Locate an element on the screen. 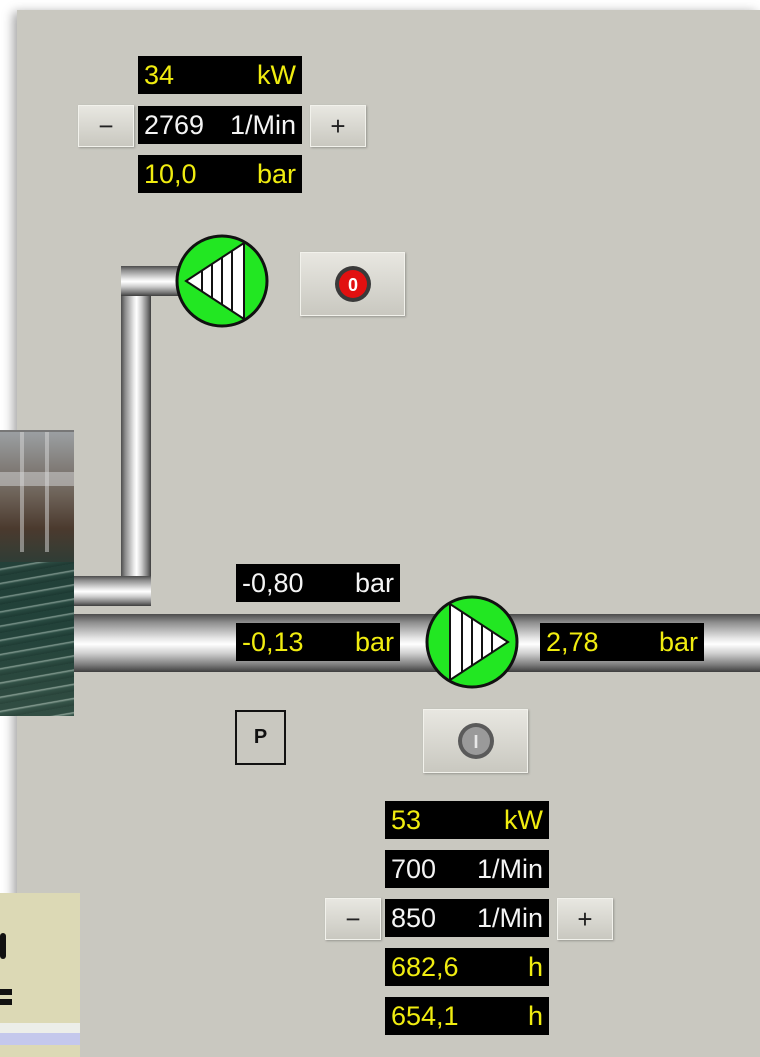 The image size is (760, 1057). discharge-pressure-value: 2,78 is located at coordinates (572, 642).